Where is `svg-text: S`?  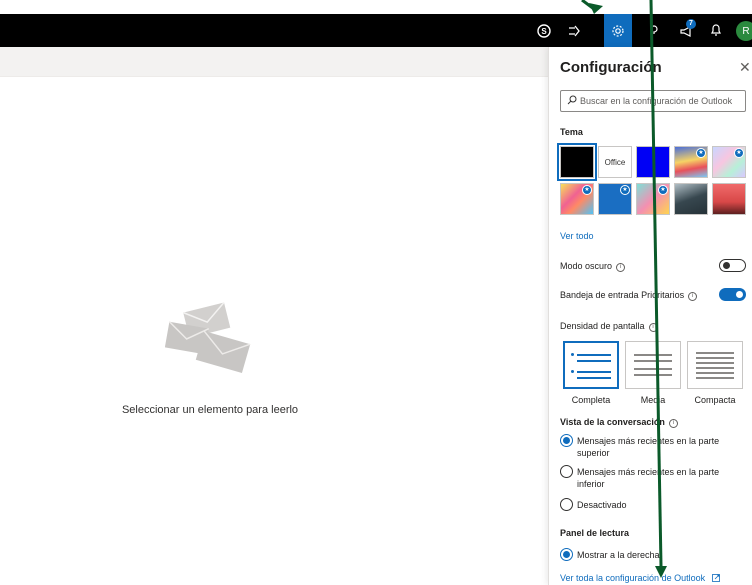 svg-text: S is located at coordinates (544, 31).